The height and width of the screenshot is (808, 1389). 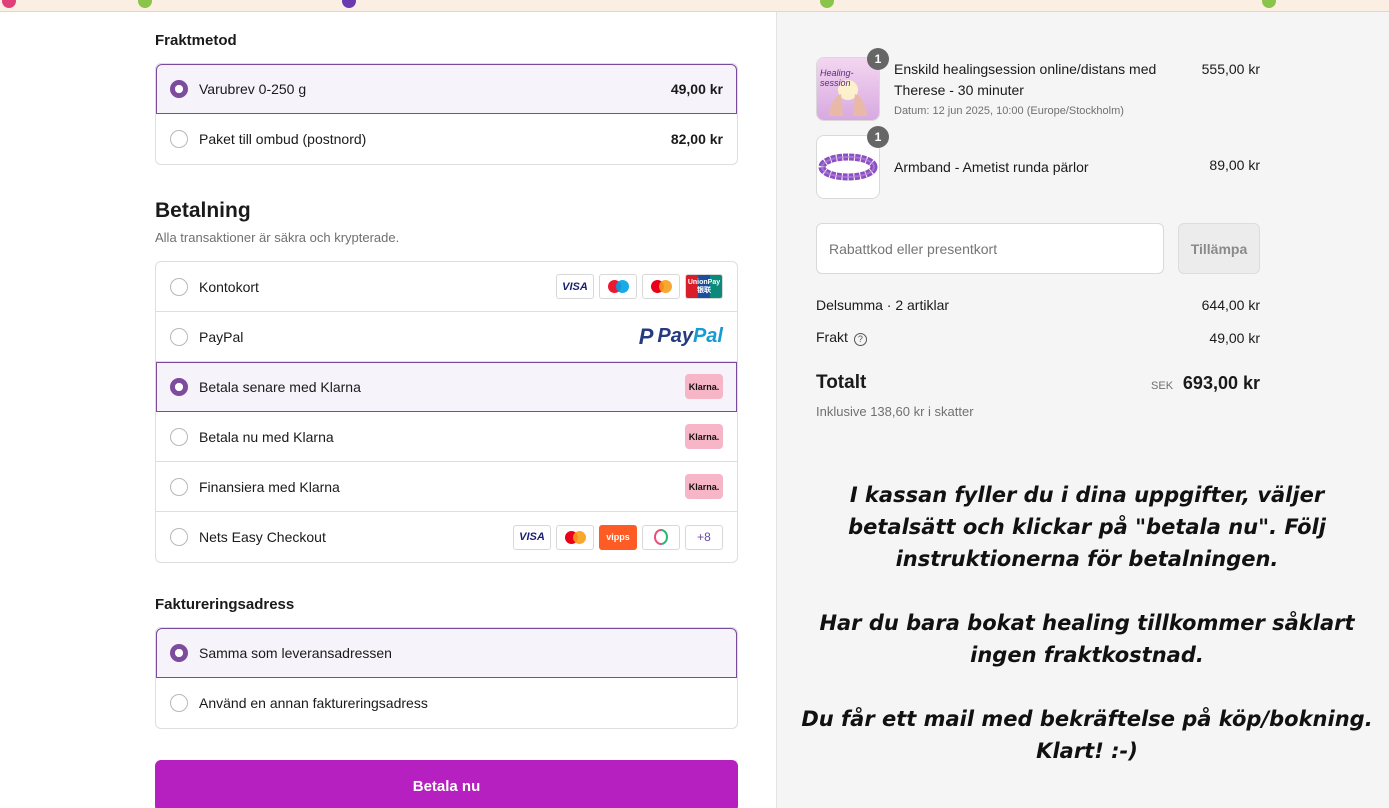 What do you see at coordinates (1038, 305) in the screenshot?
I see `subtotal-row: Delsumma · 2 artiklar 644,00 kr` at bounding box center [1038, 305].